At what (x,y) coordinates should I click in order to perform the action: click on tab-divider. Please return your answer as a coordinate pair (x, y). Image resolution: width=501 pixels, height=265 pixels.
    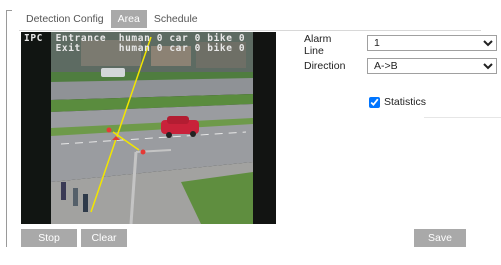
    Looking at the image, I should click on (250, 30).